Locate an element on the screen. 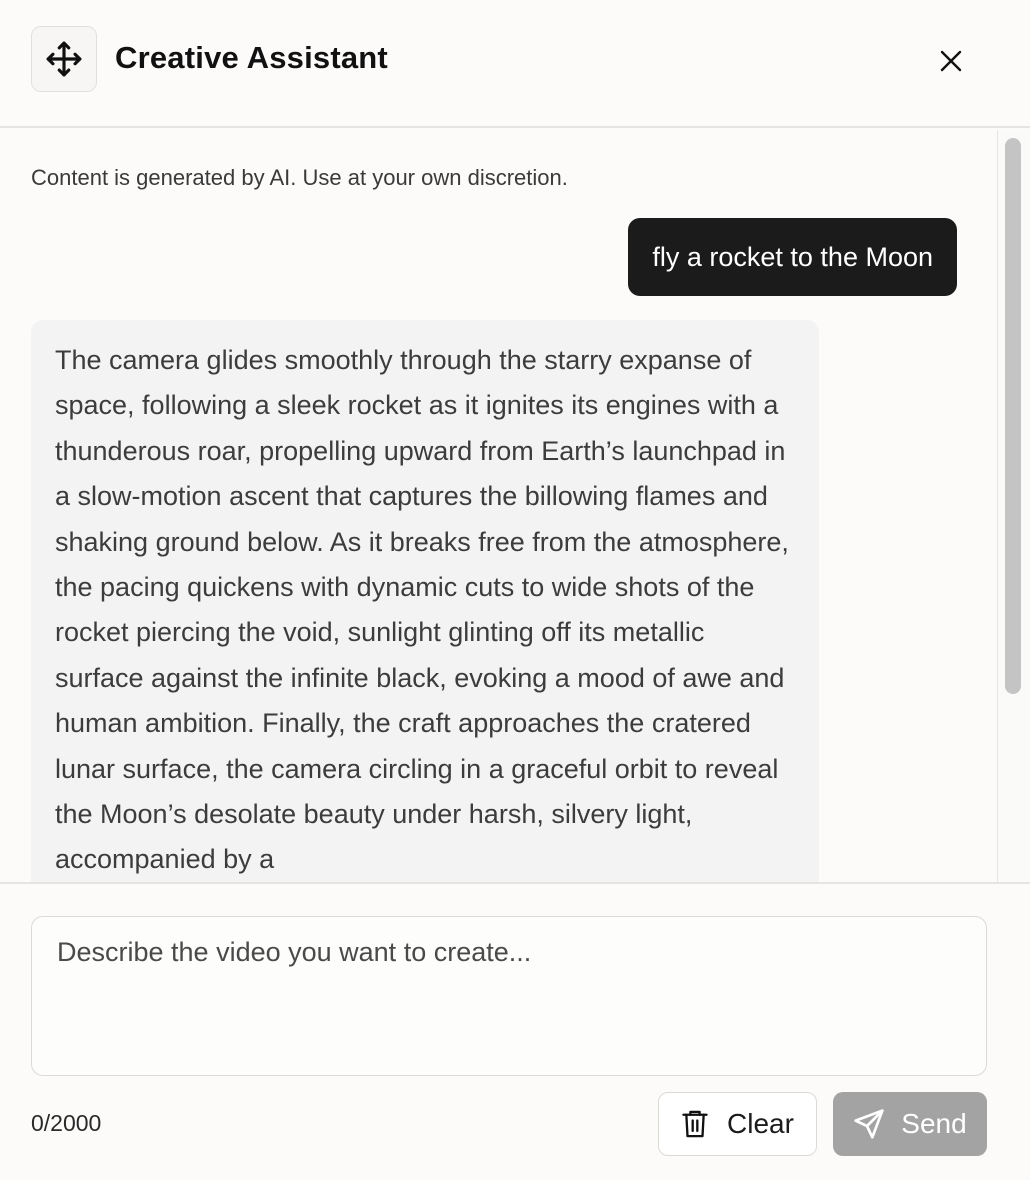 The width and height of the screenshot is (1030, 1180). panel-title: Creative Assistant is located at coordinates (251, 57).